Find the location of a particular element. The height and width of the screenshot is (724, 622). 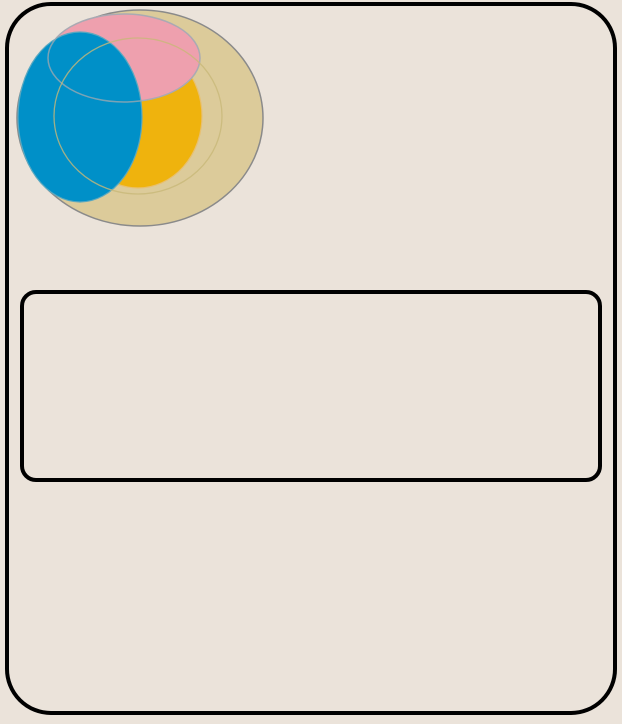

overlapping-circles-logo-icon is located at coordinates (140, 118).